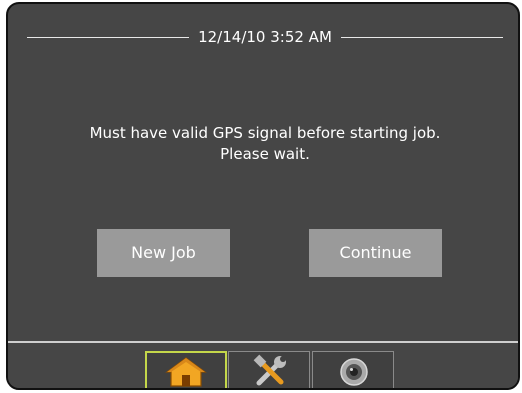 The width and height of the screenshot is (522, 393). I want to click on camera-icon, so click(354, 372).